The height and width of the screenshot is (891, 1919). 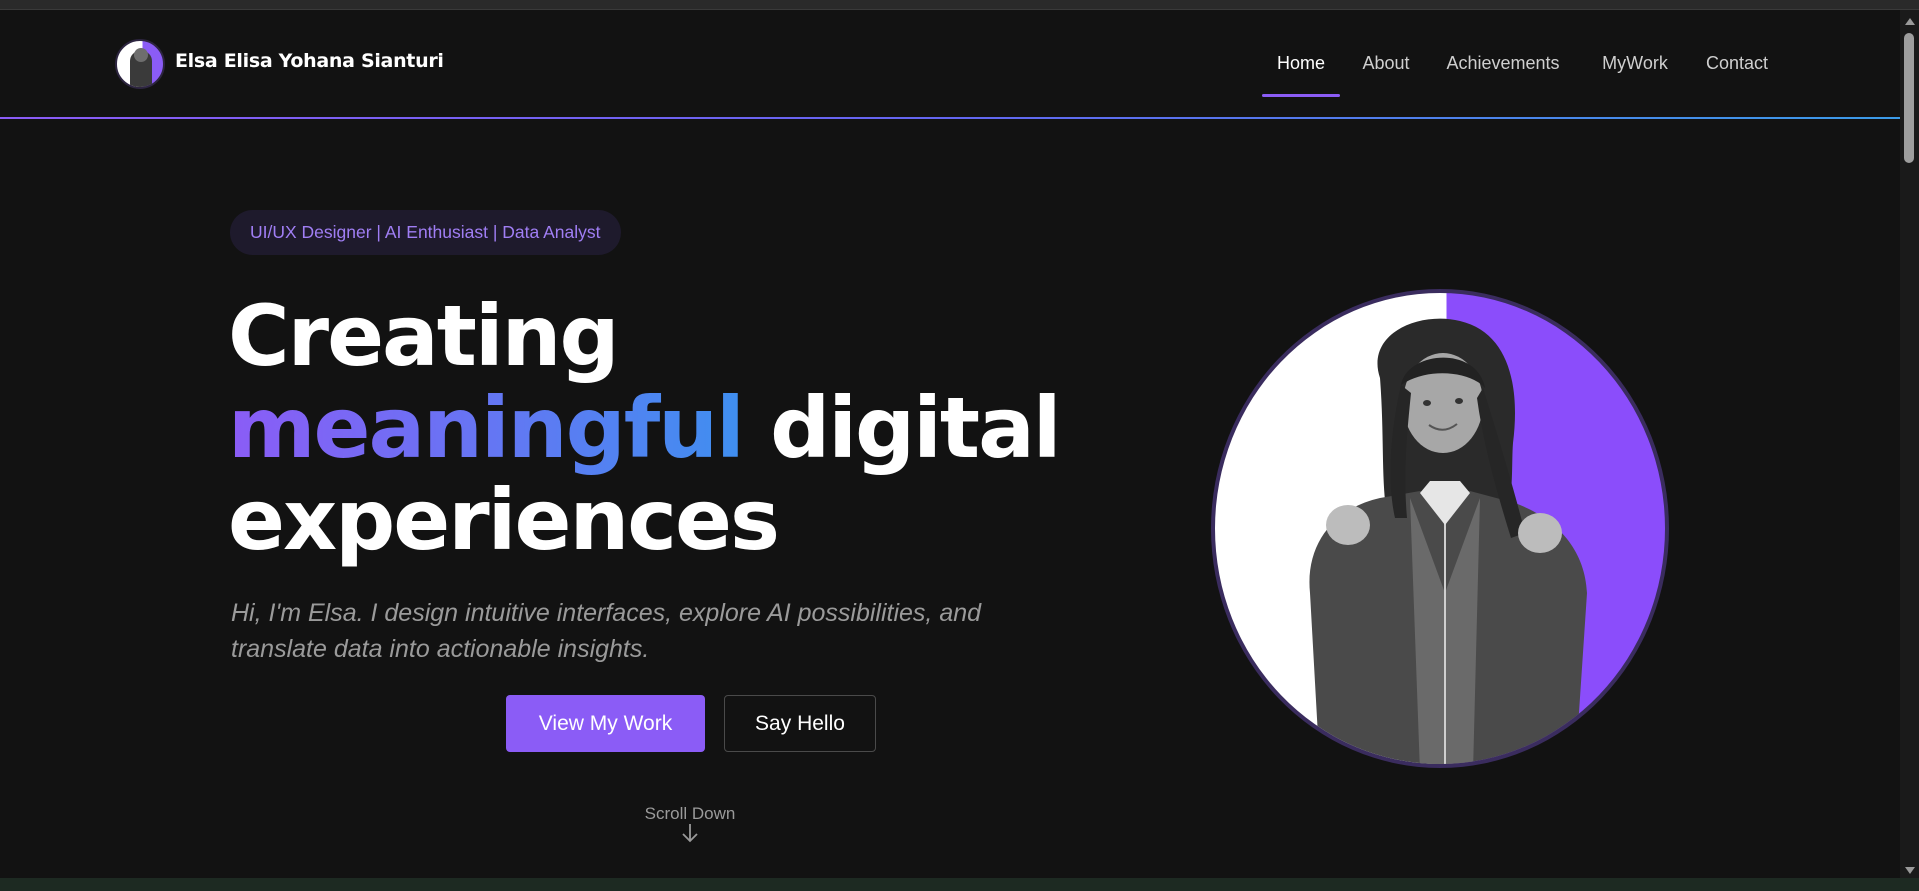 What do you see at coordinates (1635, 71) in the screenshot?
I see `nav-mywork: MyWork` at bounding box center [1635, 71].